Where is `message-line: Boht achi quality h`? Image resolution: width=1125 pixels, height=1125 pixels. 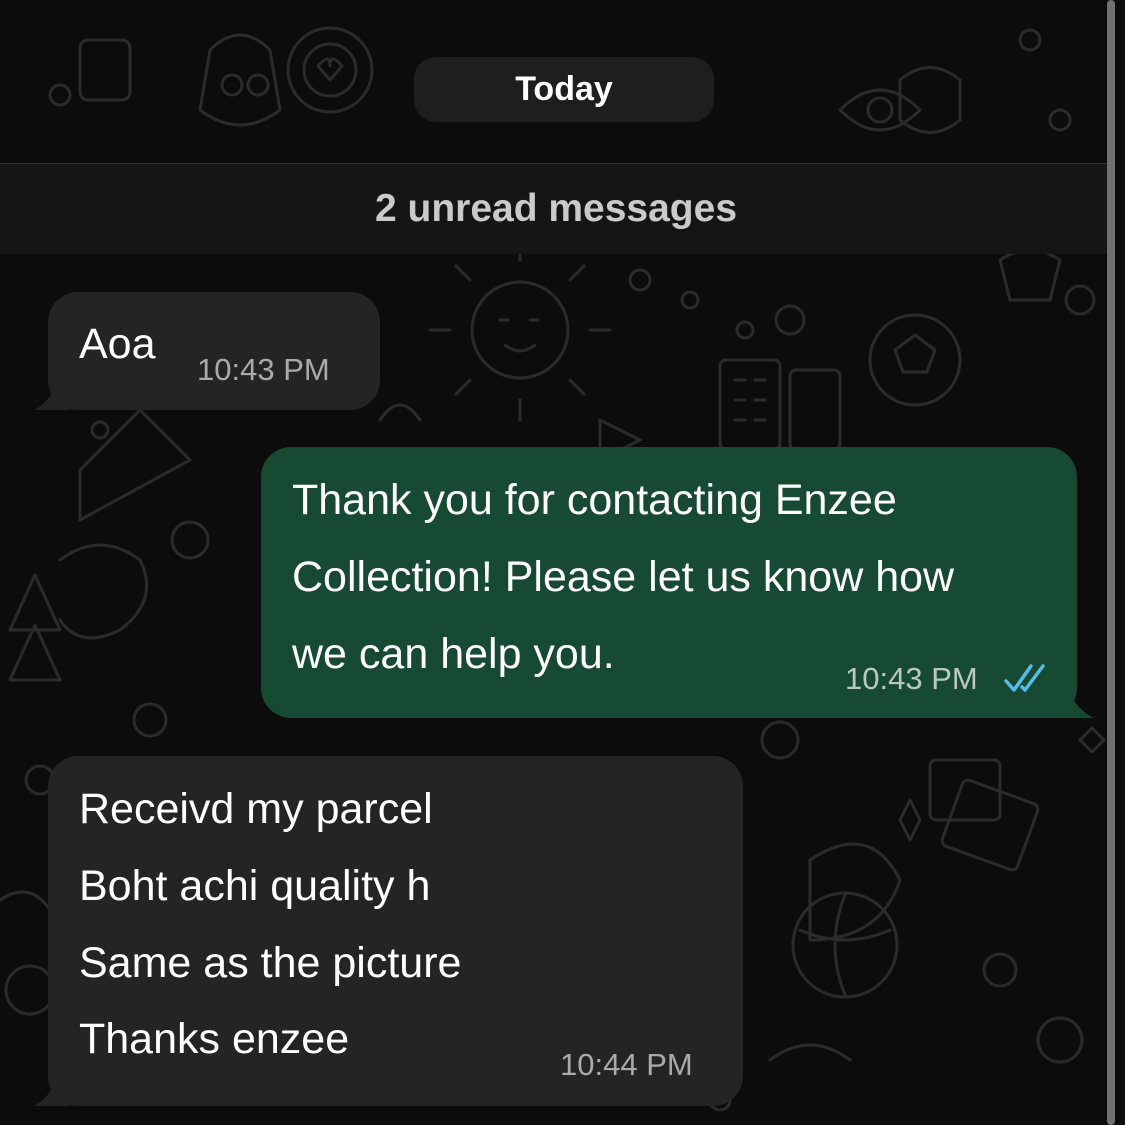
message-line: Boht achi quality h is located at coordinates (255, 886).